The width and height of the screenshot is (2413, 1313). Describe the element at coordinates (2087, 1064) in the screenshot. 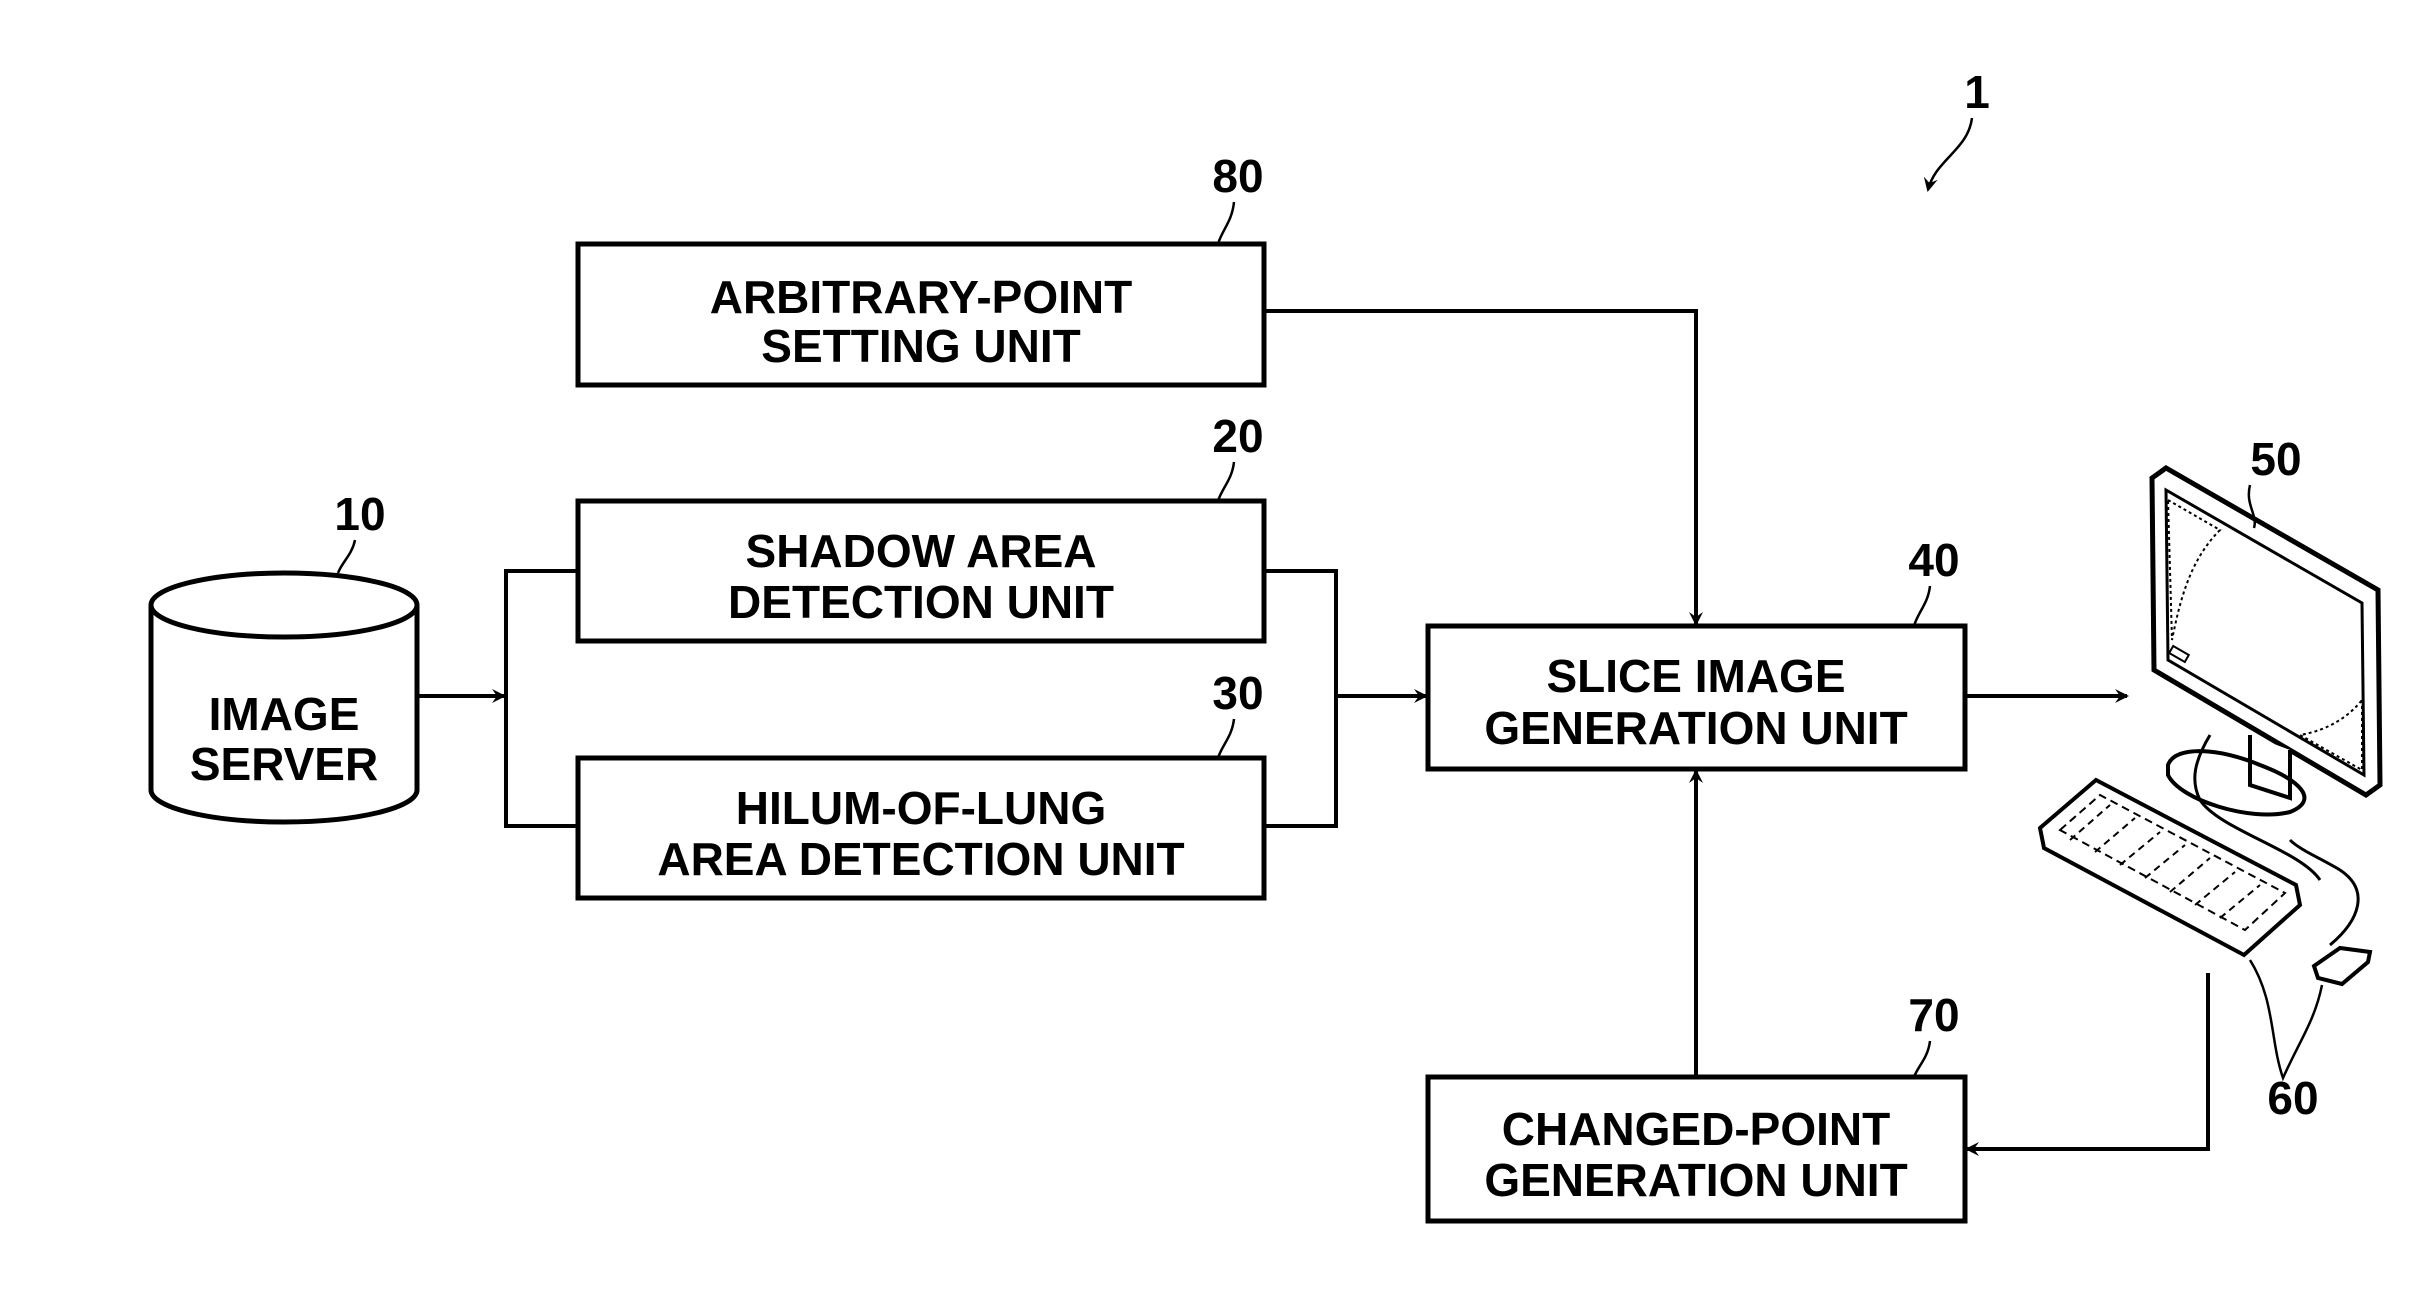

I see `edge-input-to-changed` at that location.